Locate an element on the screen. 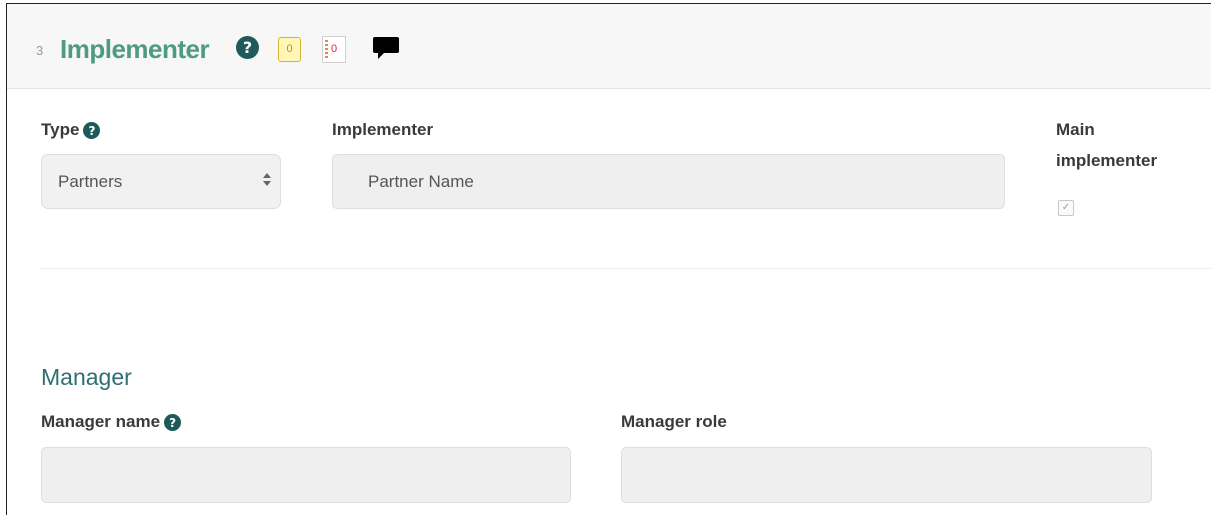 The height and width of the screenshot is (515, 1211). yellow-count-badge: 0 is located at coordinates (289, 49).